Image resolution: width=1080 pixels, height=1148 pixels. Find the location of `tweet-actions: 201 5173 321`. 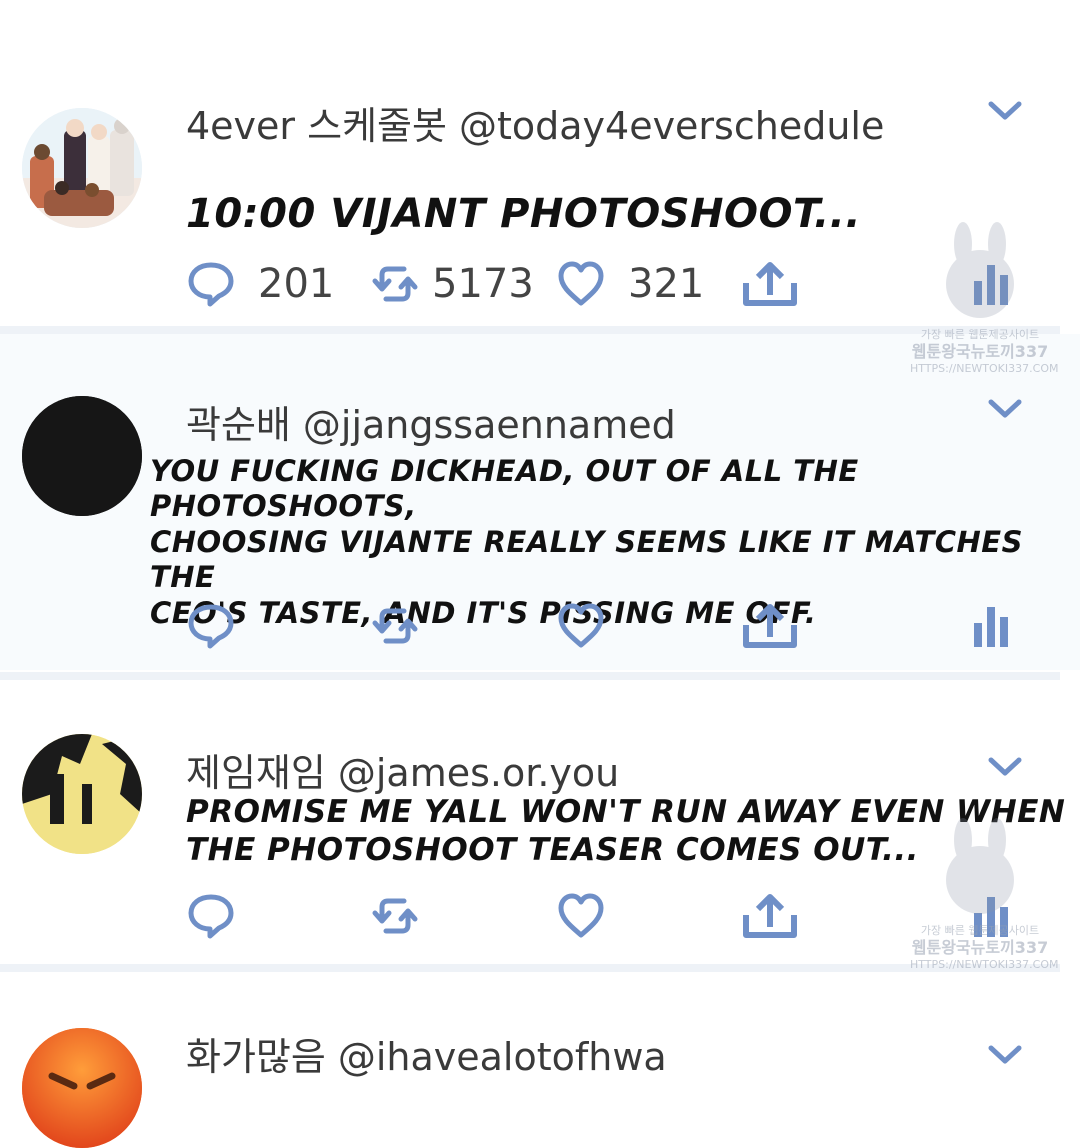

tweet-actions: 201 5173 321 is located at coordinates (540, 284).